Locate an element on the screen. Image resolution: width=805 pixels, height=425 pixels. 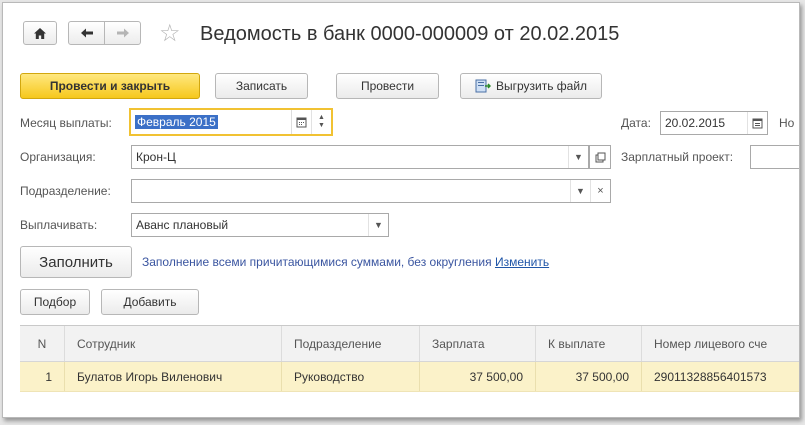
department-field: ▼ × is located at coordinates (371, 191).